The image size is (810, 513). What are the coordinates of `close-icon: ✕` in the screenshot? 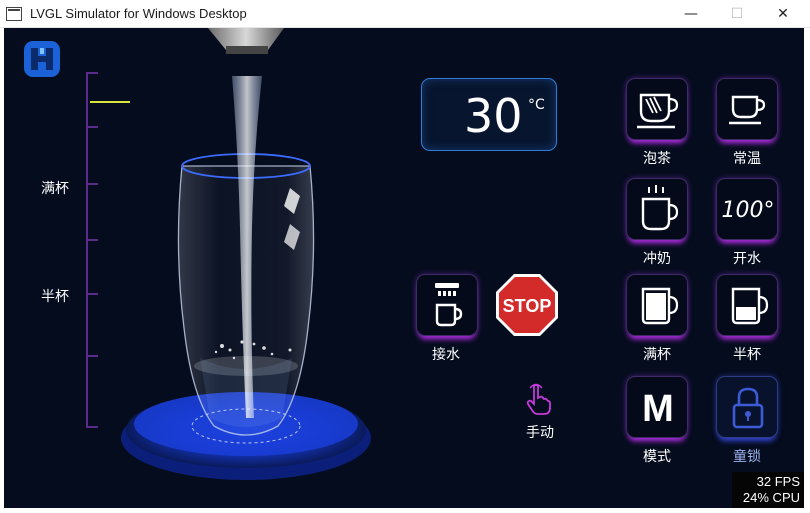 It's located at (783, 14).